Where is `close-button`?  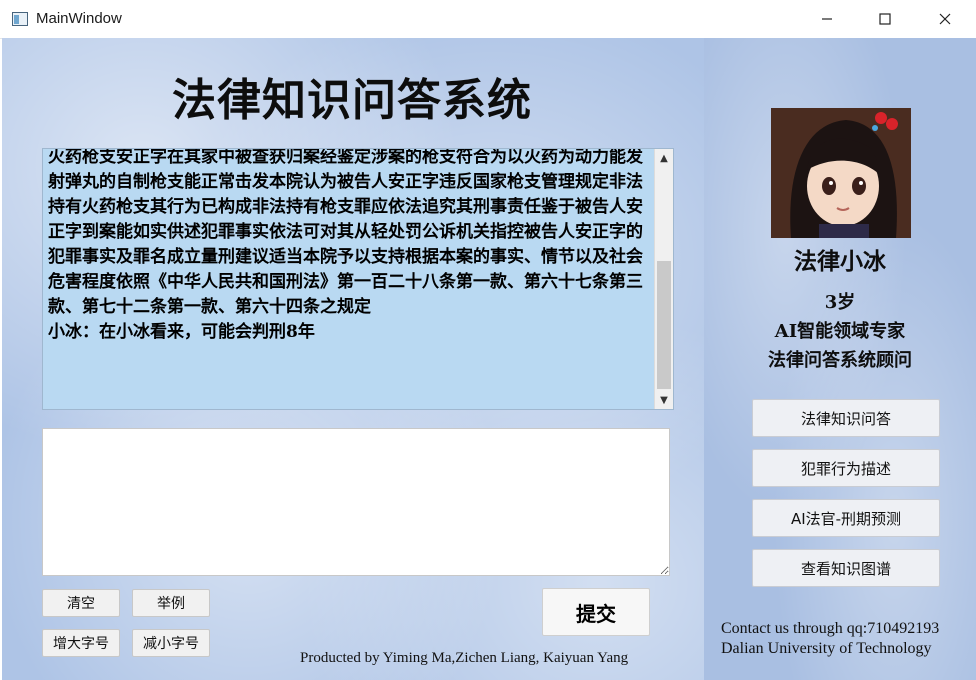
close-button is located at coordinates (945, 19).